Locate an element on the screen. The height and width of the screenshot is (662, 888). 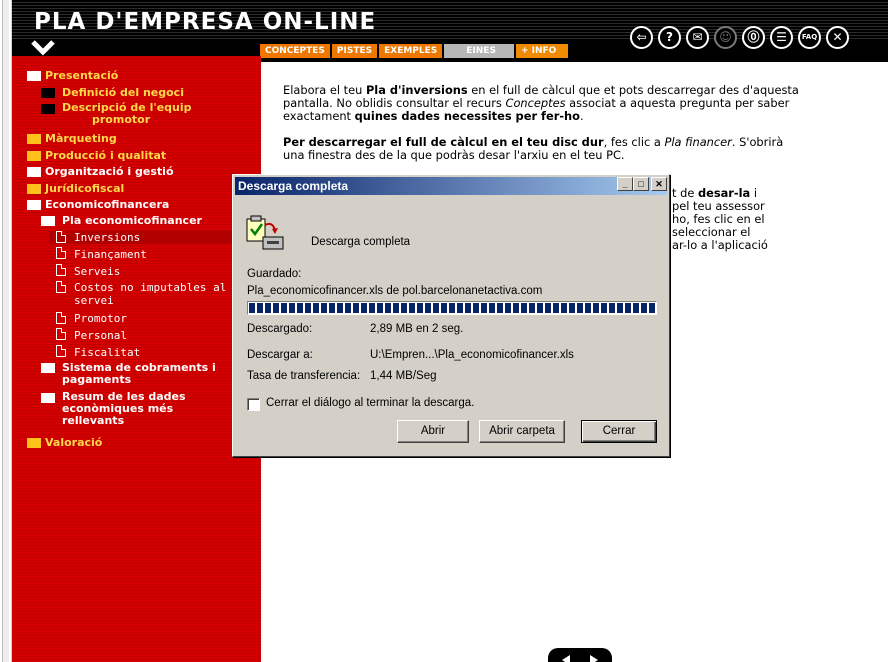
chevron-down-icon is located at coordinates (43, 48).